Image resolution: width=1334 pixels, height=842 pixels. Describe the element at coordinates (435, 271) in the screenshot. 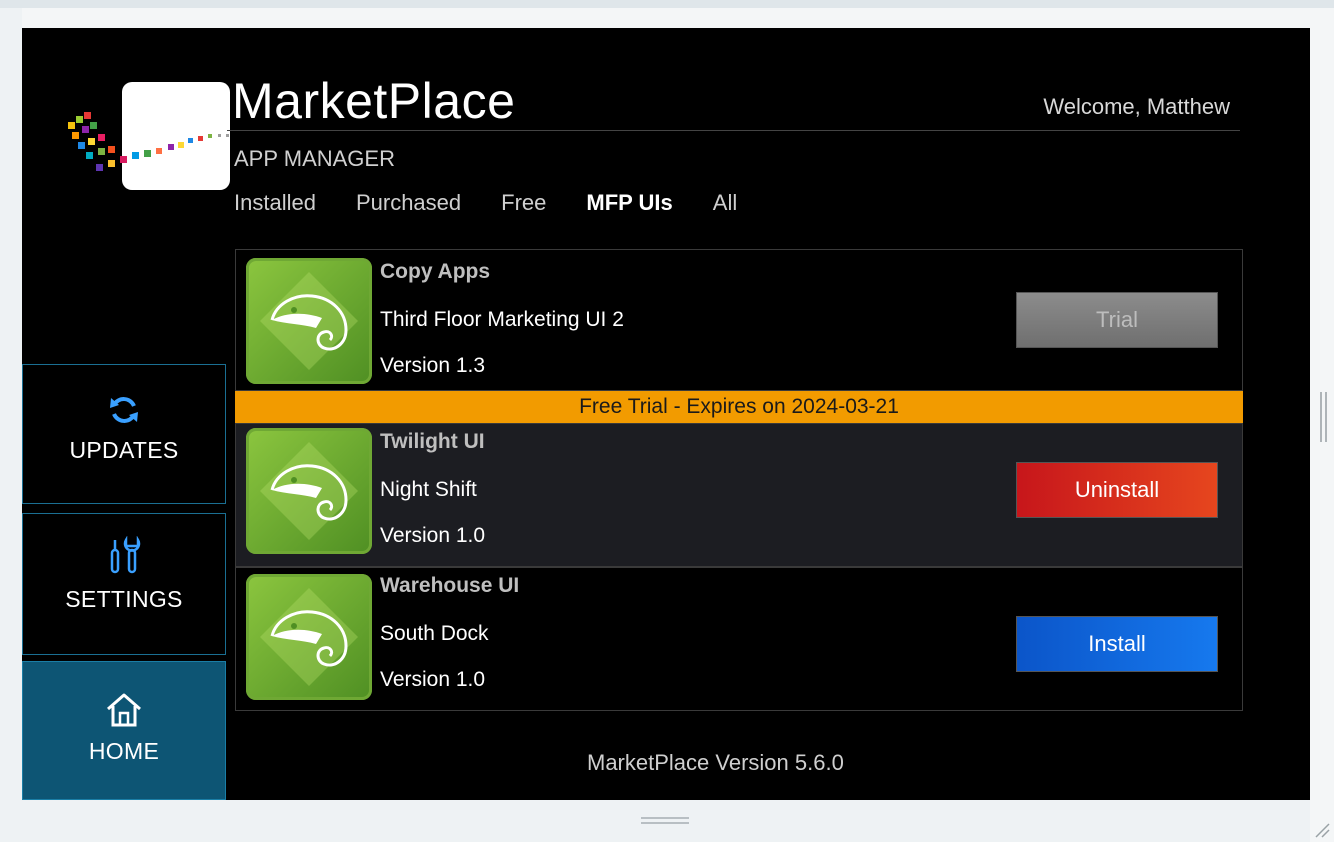

I see `app-category: Copy Apps` at that location.